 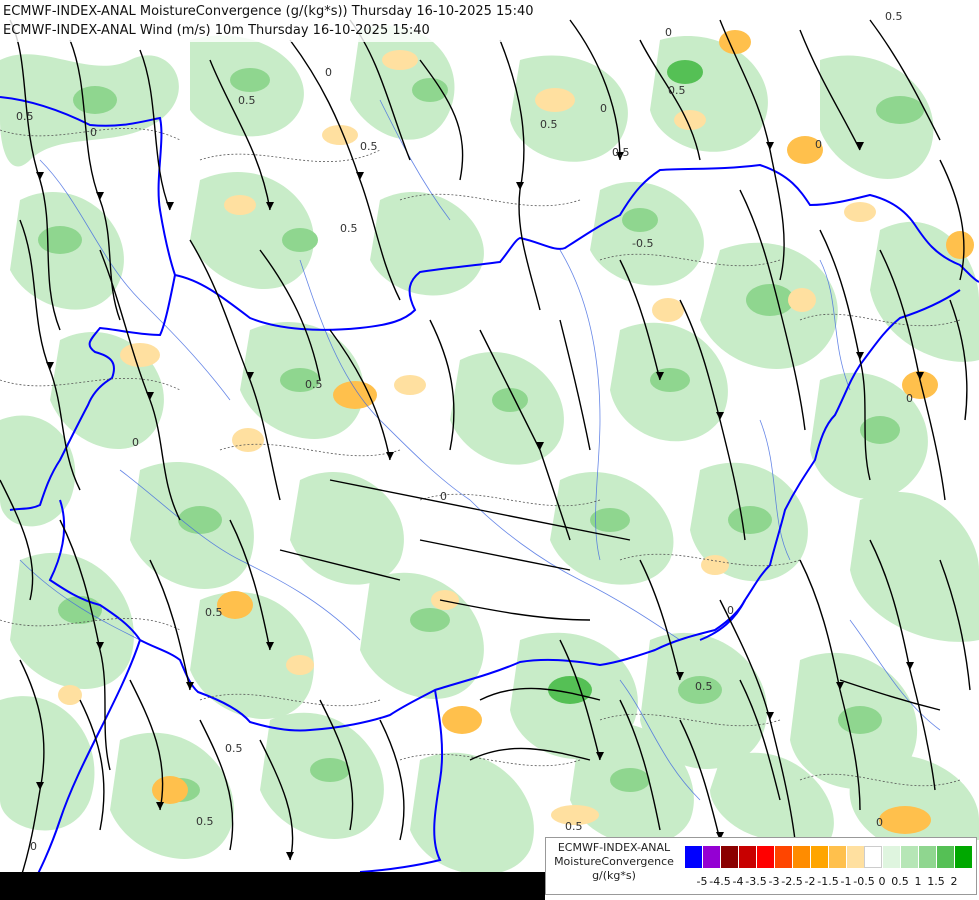 What do you see at coordinates (792, 881) in the screenshot?
I see `legend-tick-label: -2.5` at bounding box center [792, 881].